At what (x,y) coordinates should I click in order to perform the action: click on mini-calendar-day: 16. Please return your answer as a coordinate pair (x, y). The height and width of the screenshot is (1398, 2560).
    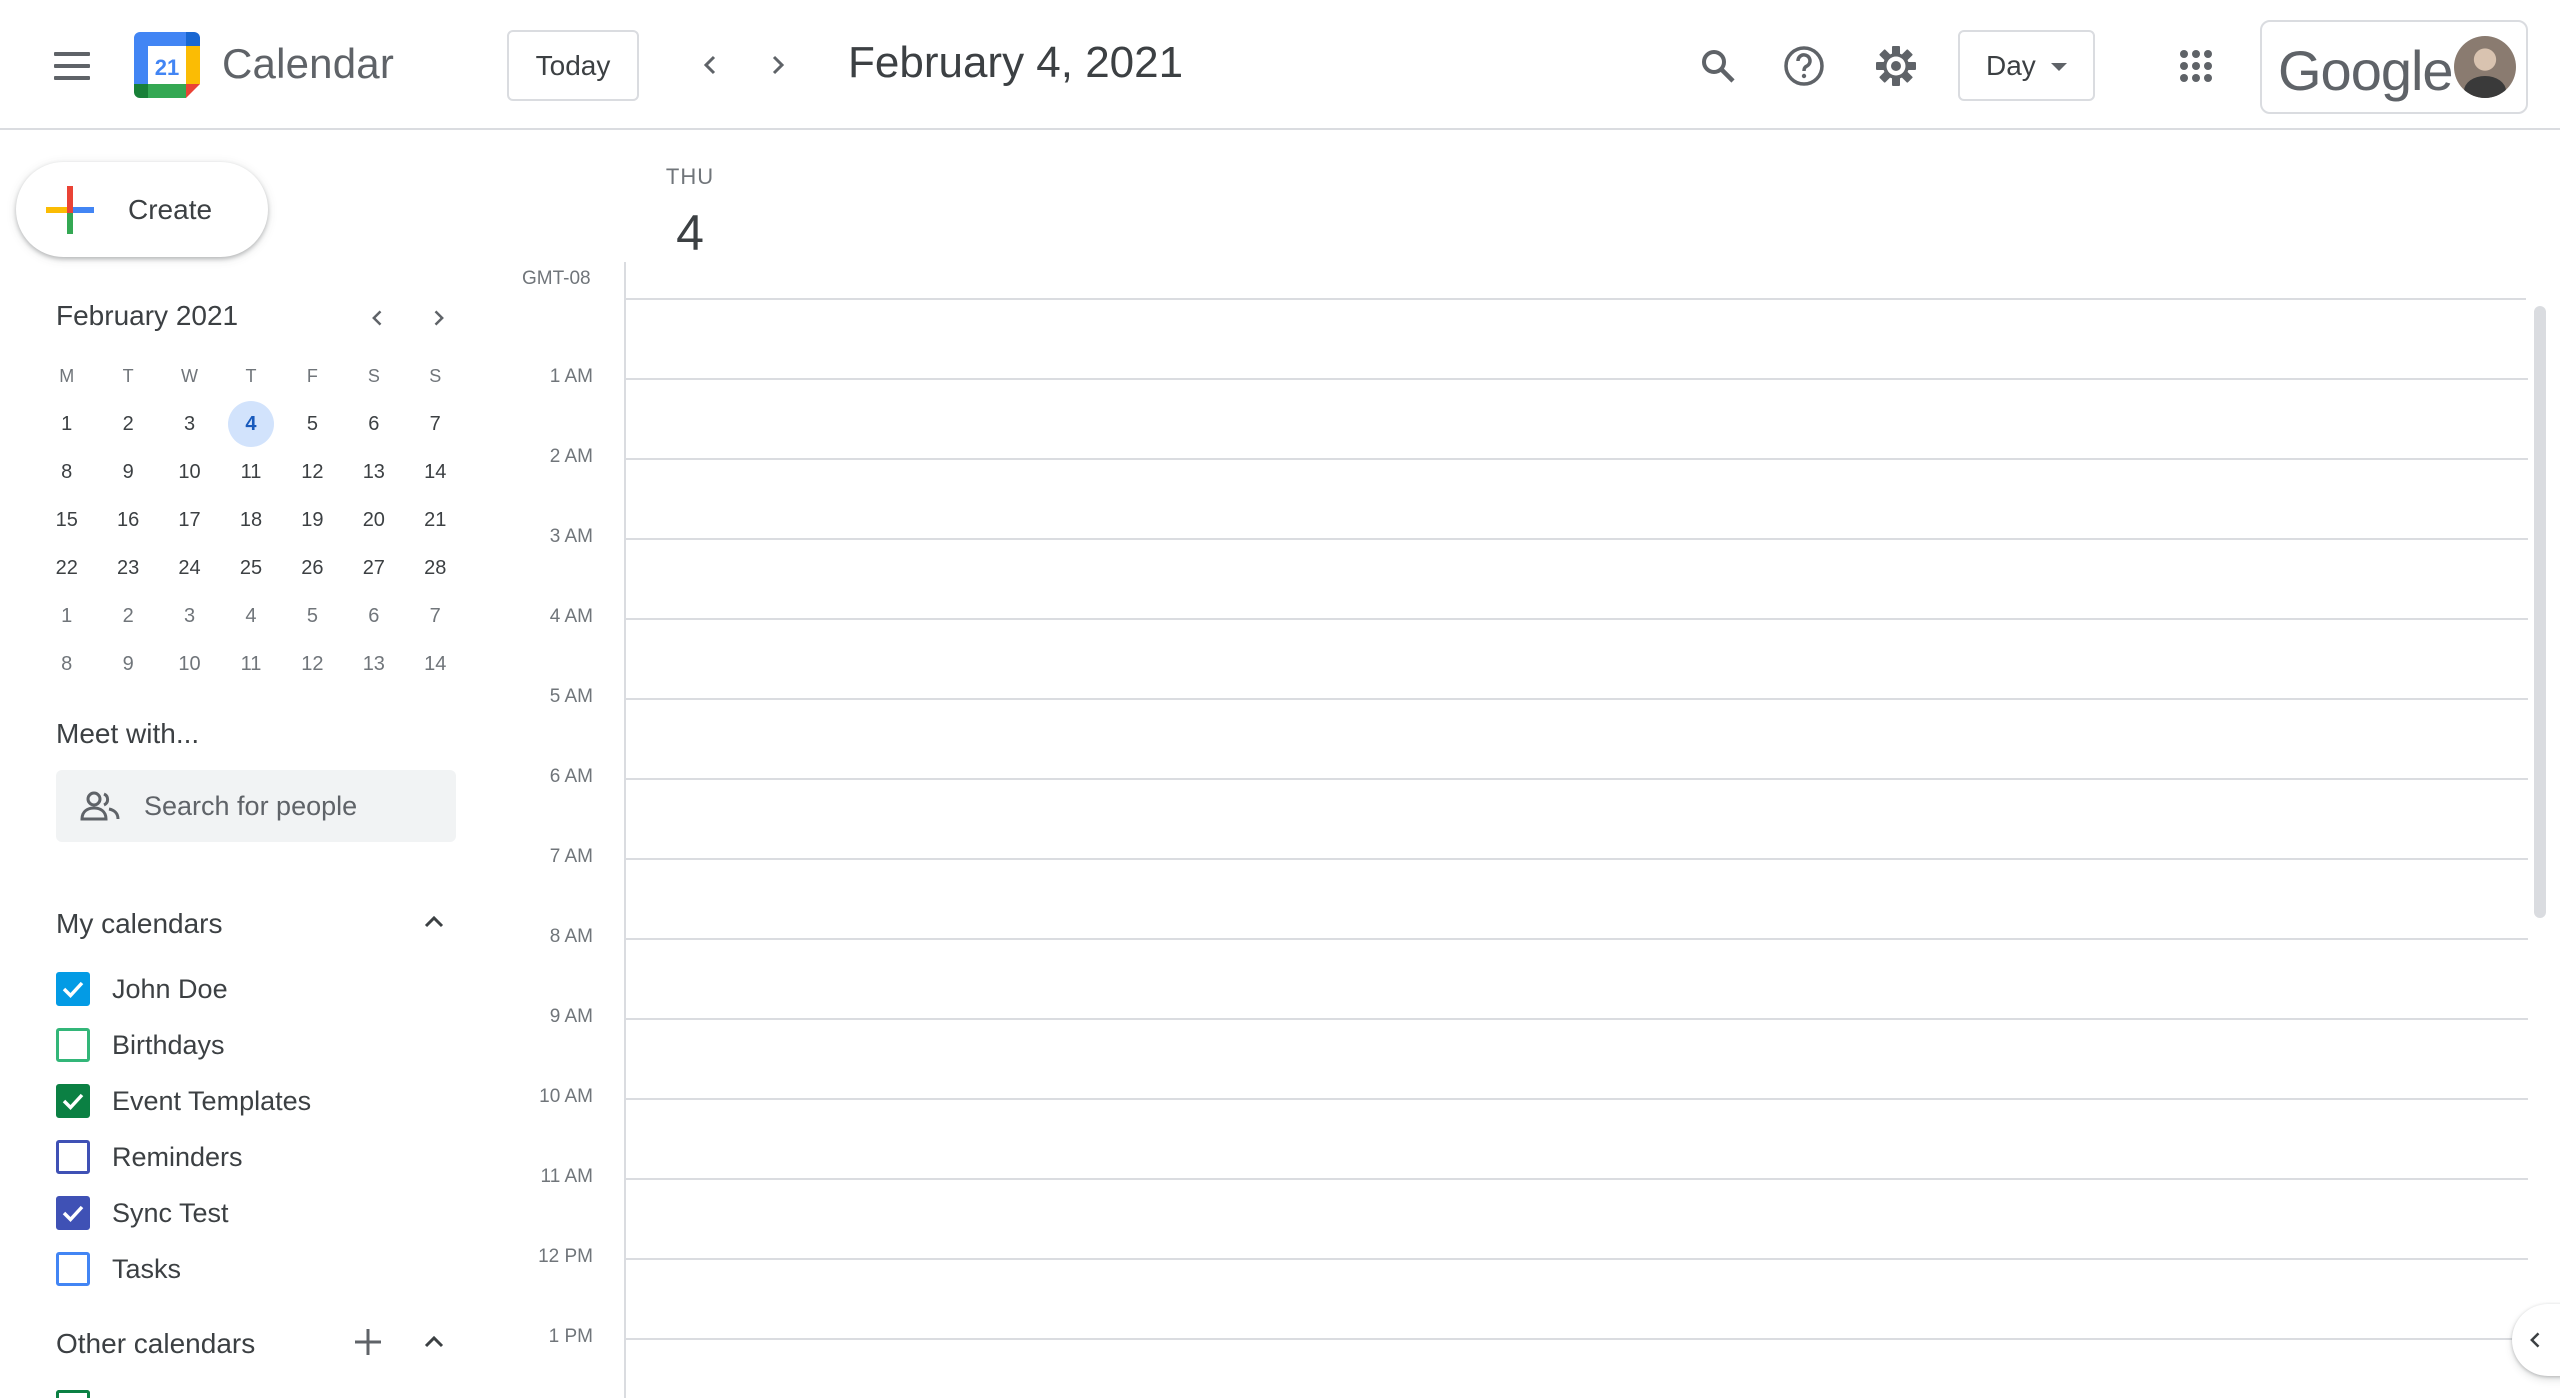
    Looking at the image, I should click on (127, 520).